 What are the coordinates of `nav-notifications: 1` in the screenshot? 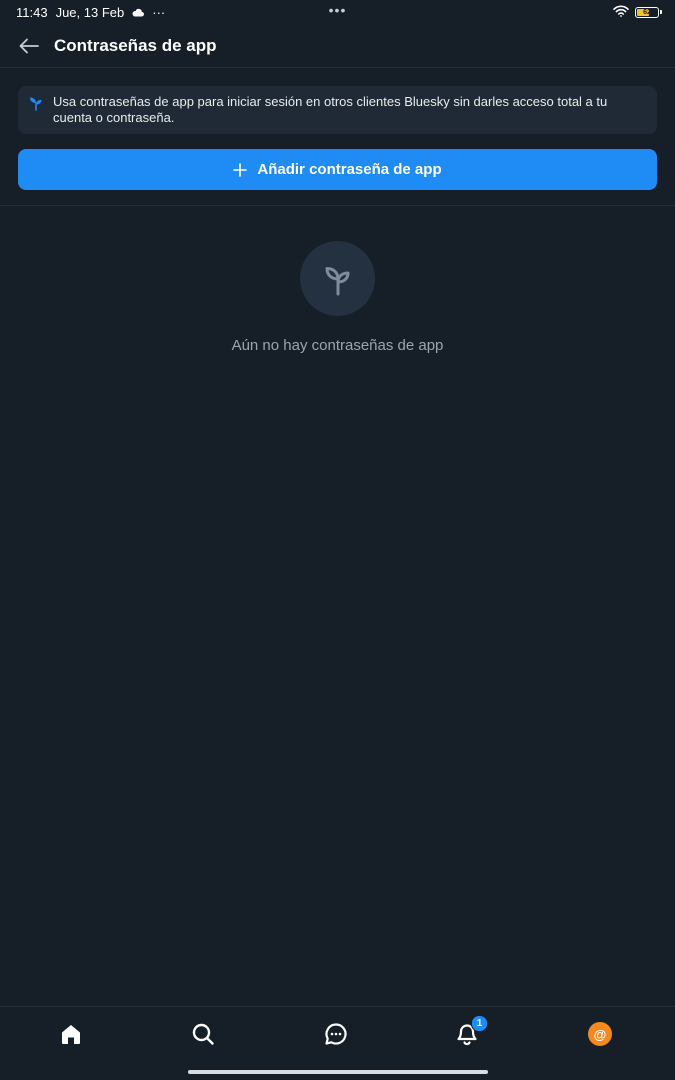 It's located at (470, 1032).